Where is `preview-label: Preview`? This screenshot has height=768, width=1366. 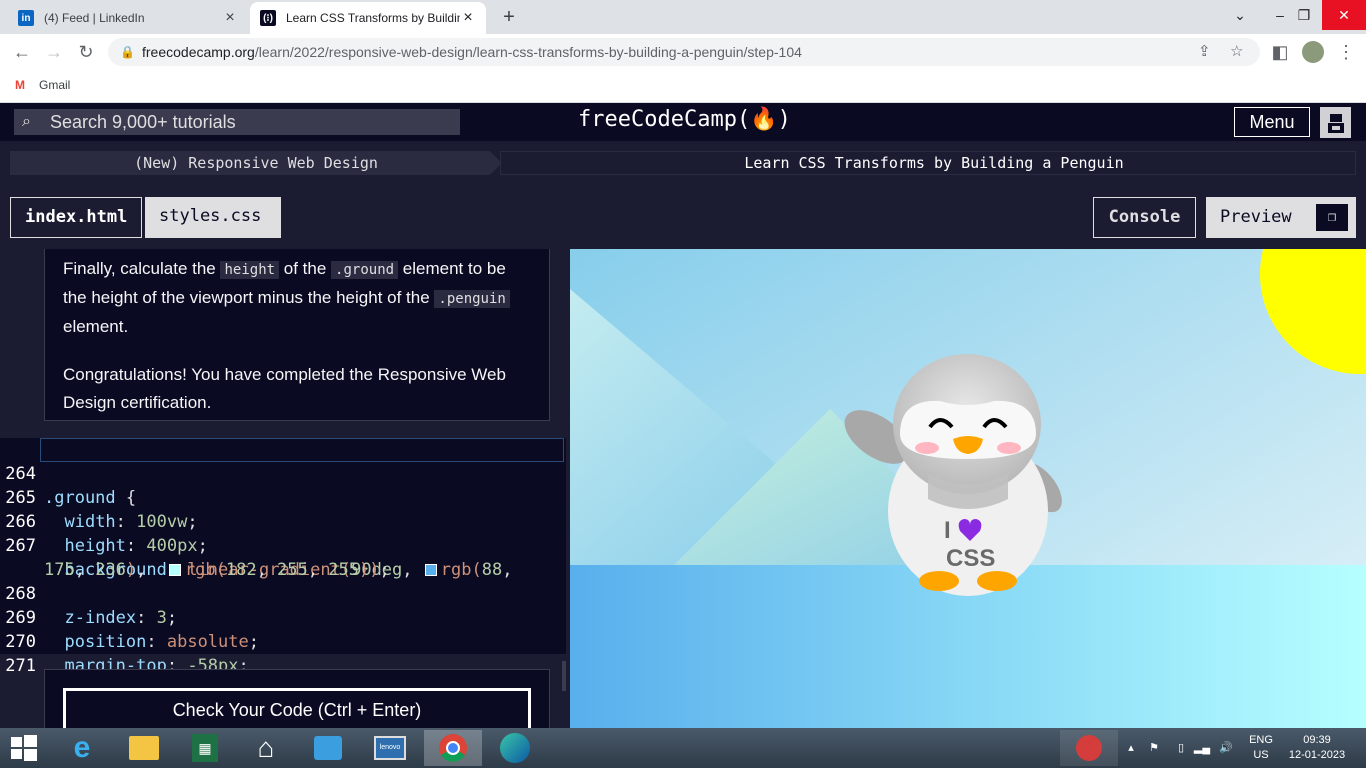
preview-label: Preview is located at coordinates (1256, 217).